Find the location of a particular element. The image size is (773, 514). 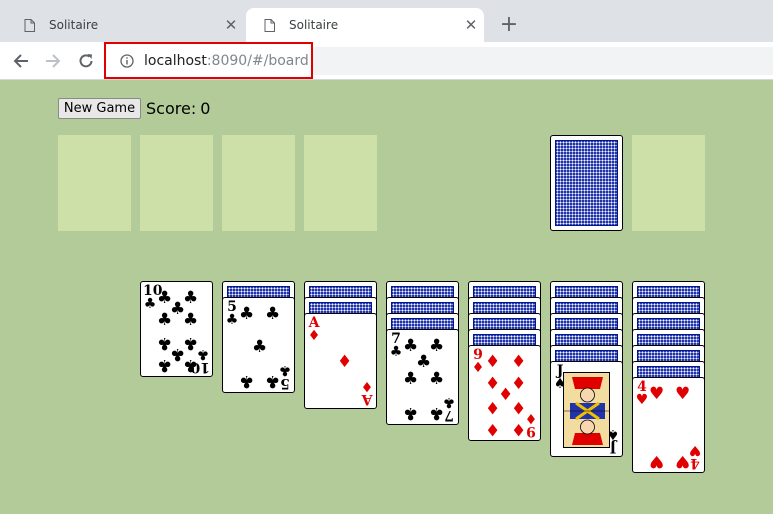

forward-button is located at coordinates (53, 61).